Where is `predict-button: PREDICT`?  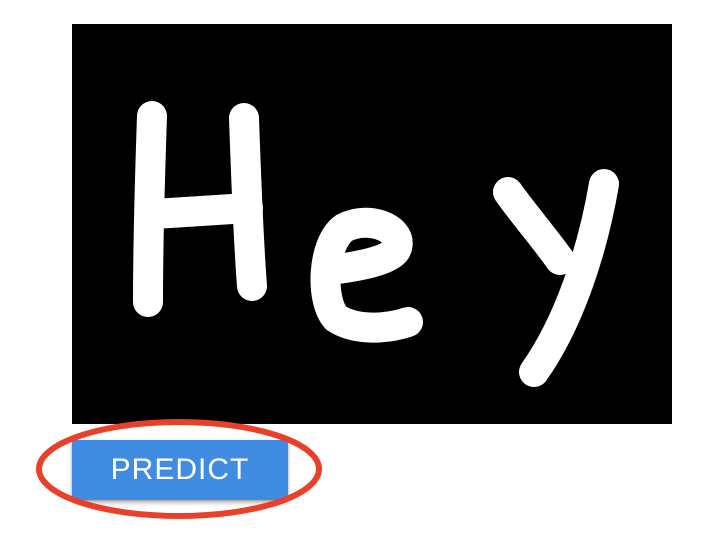
predict-button: PREDICT is located at coordinates (180, 470).